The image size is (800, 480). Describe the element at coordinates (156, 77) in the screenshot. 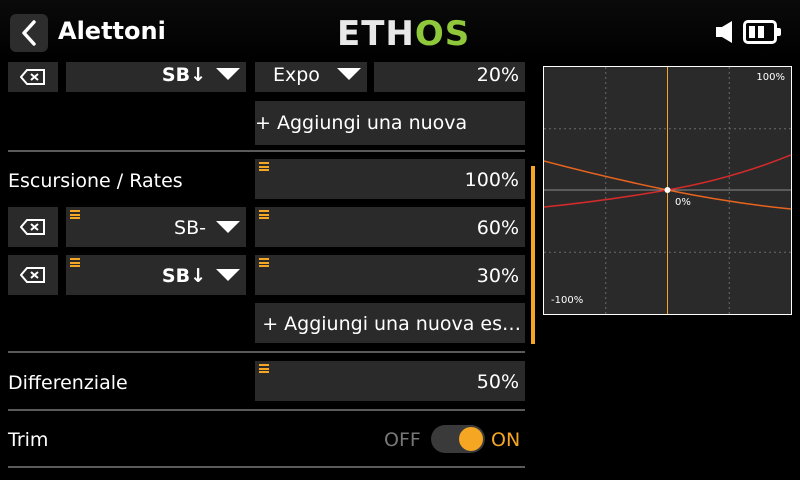

I see `expo-switch-dropdown: SB↓` at that location.